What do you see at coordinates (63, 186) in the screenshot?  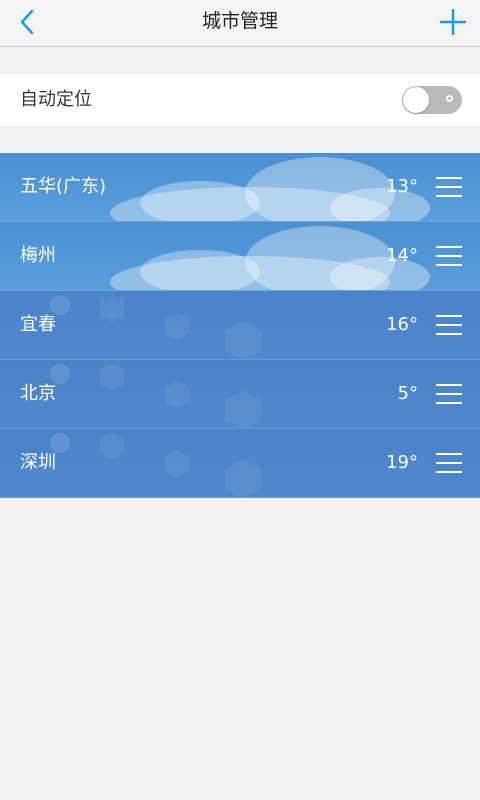 I see `city-name: 五华(广东)` at bounding box center [63, 186].